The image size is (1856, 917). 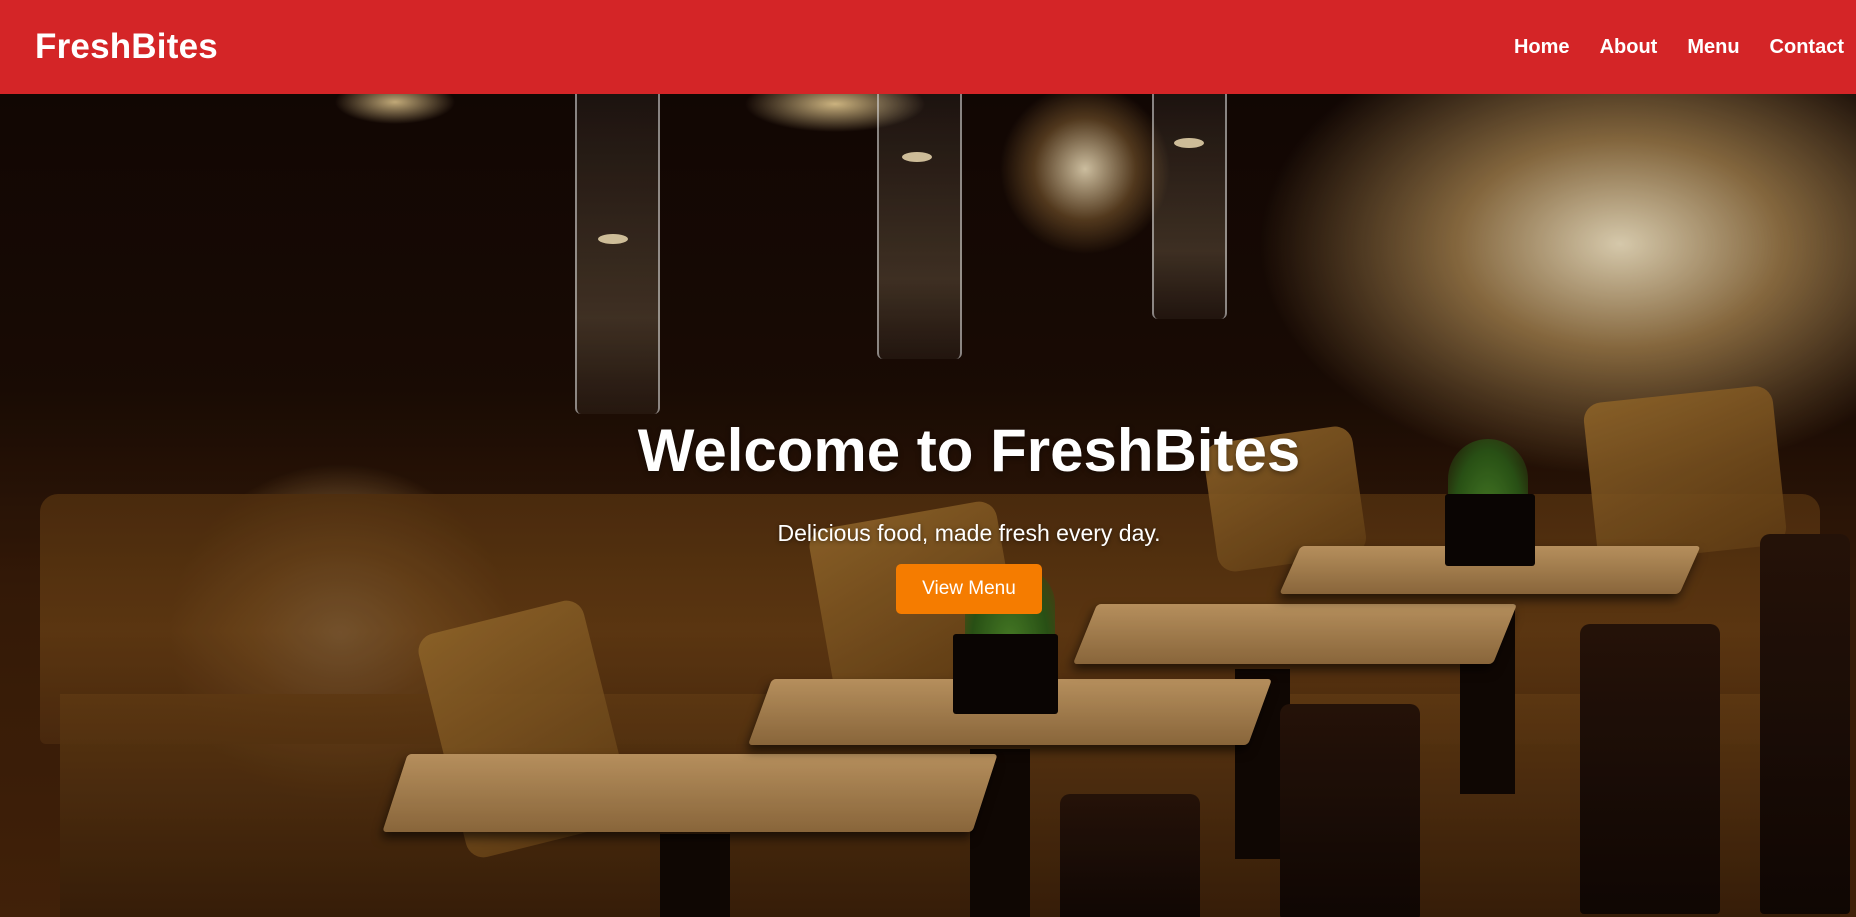 What do you see at coordinates (695, 875) in the screenshot?
I see `table-leg` at bounding box center [695, 875].